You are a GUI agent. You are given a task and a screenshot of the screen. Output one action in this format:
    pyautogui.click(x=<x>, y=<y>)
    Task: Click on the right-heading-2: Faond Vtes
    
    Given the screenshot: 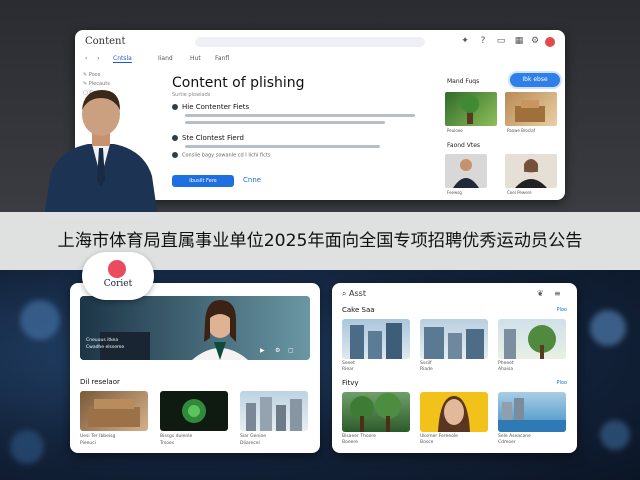 What is the action you would take?
    pyautogui.click(x=464, y=145)
    